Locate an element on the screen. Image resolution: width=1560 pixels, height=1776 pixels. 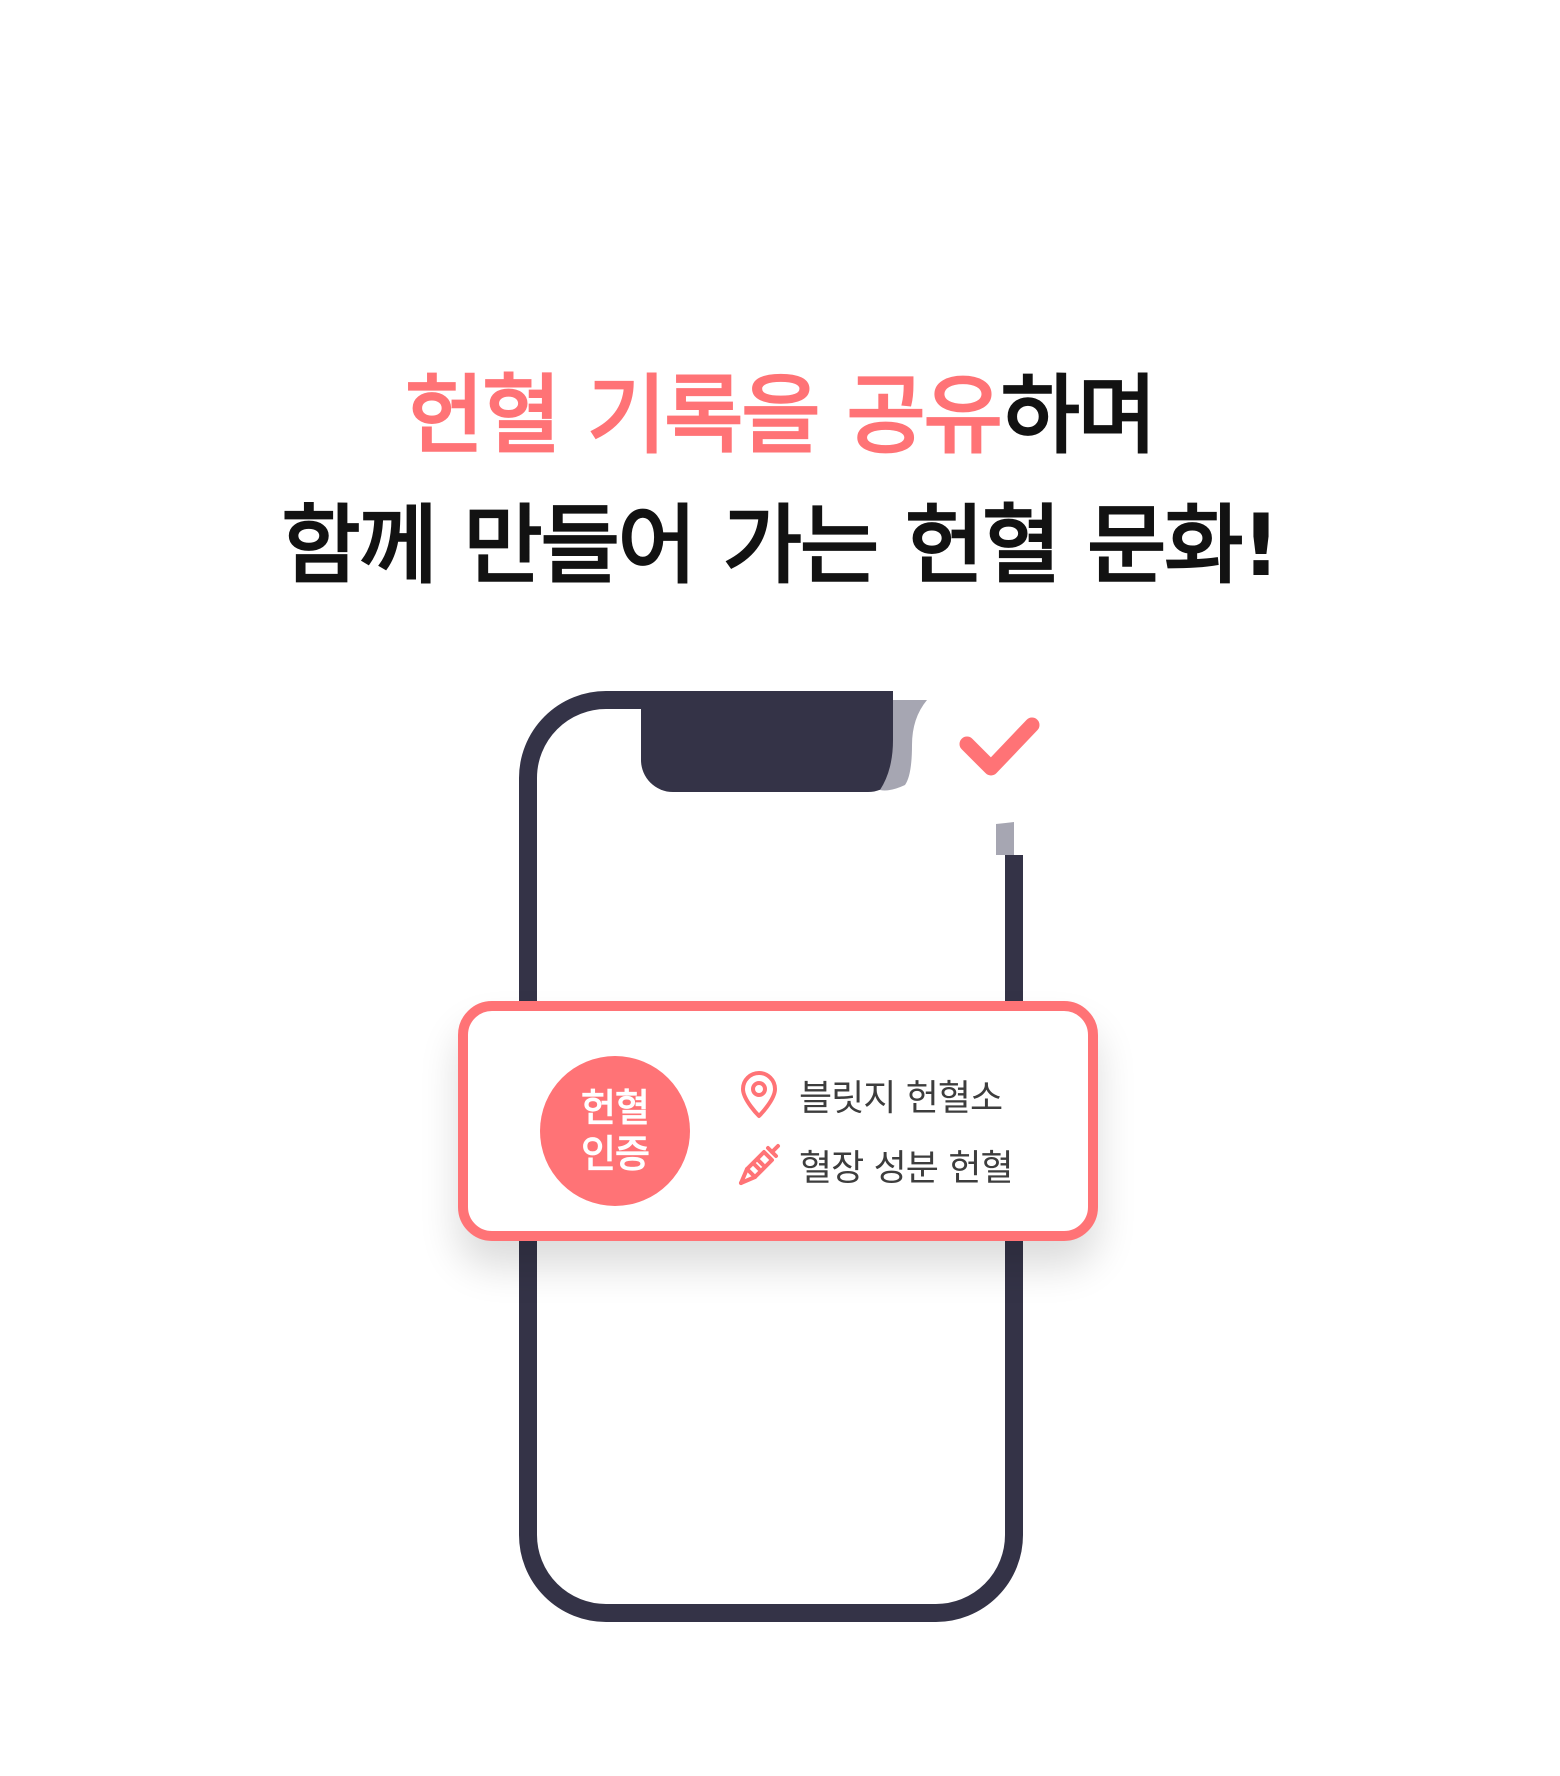
donation-certificate-card: 헌혈 인증 블릿지 헌혈소 혈장 성분 헌혈 is located at coordinates (778, 1121).